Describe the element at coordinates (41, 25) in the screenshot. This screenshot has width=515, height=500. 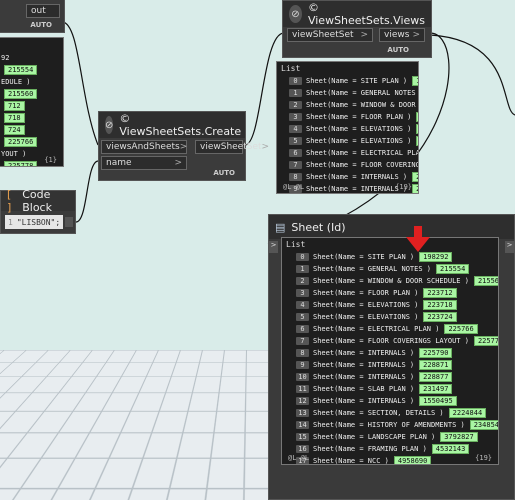
I see `auto-label: AUTO` at that location.